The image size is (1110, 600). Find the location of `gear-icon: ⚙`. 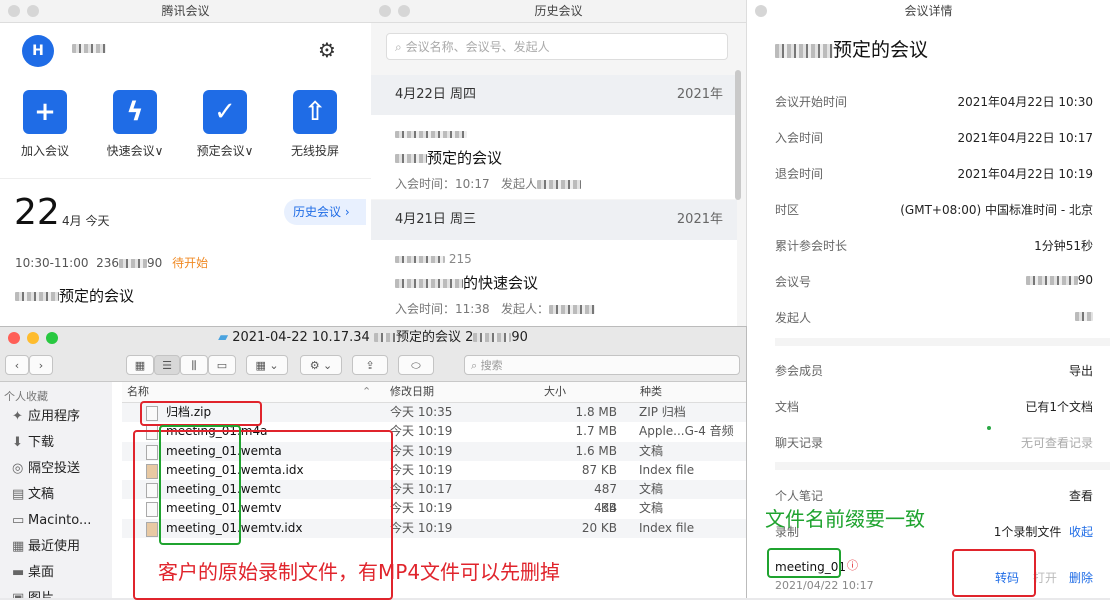

gear-icon: ⚙ is located at coordinates (327, 50).